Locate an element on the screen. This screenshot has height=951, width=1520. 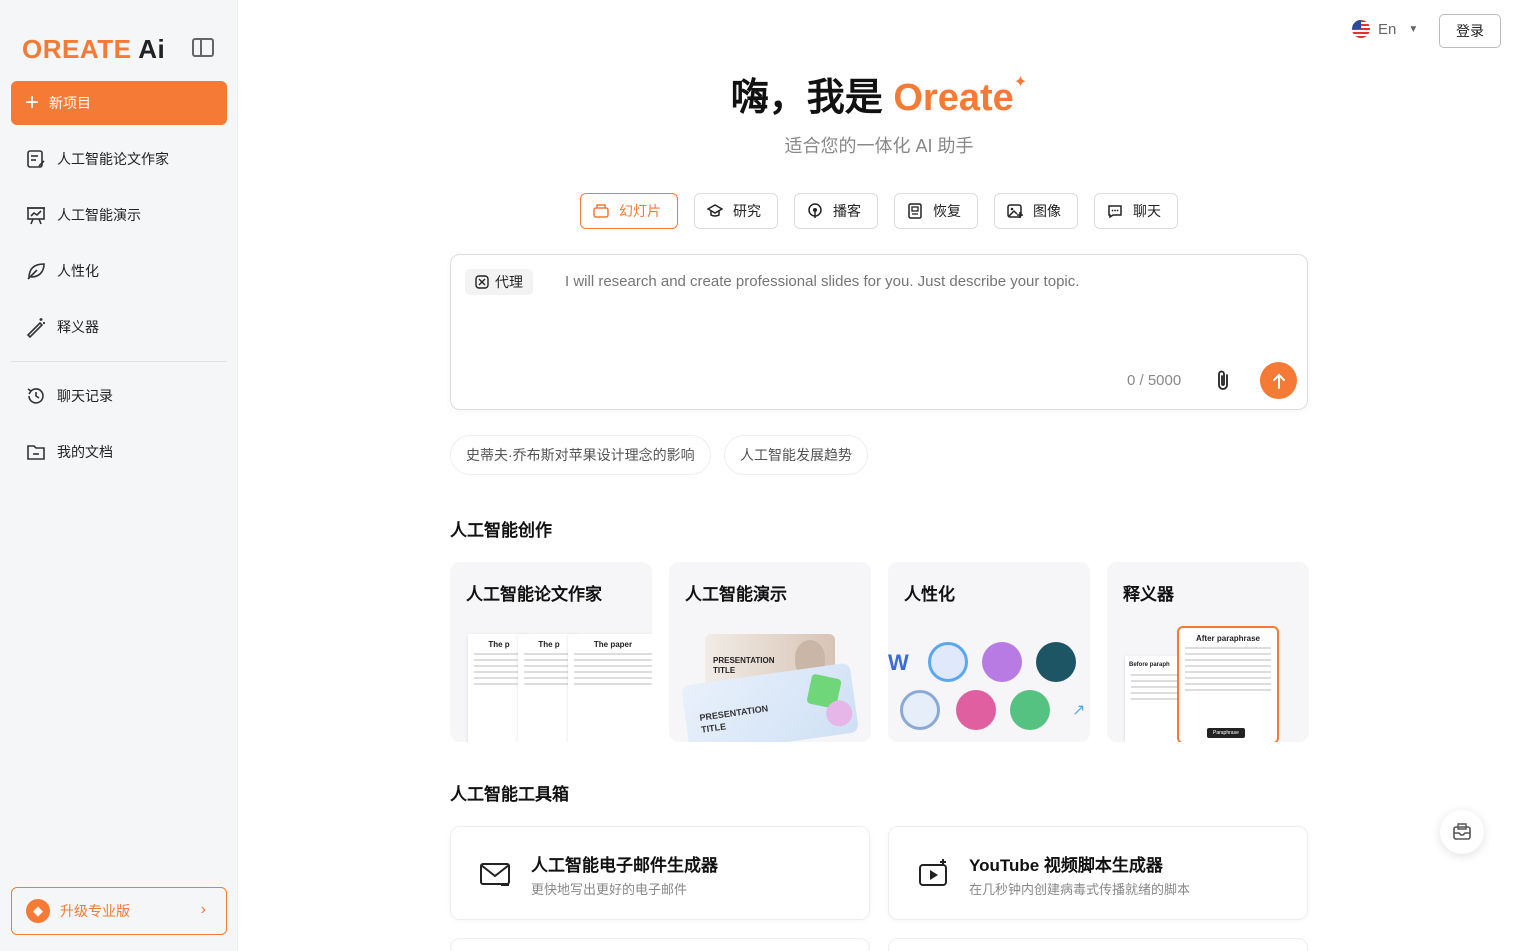
sidebar-item-humanize: 人性化 is located at coordinates (119, 271).